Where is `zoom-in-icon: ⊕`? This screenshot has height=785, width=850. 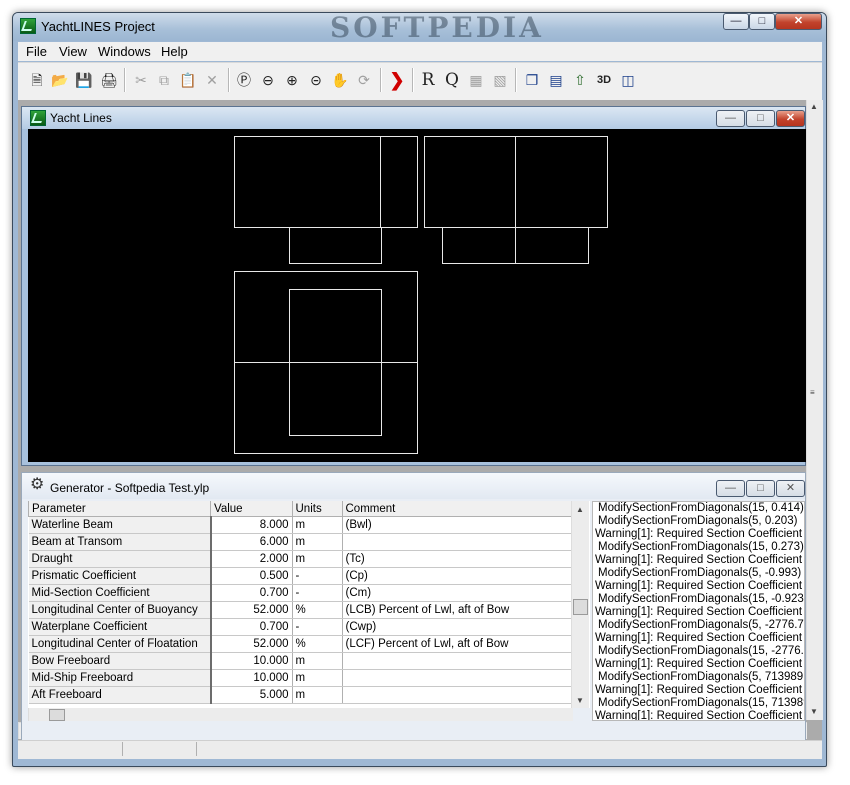 zoom-in-icon: ⊕ is located at coordinates (292, 80).